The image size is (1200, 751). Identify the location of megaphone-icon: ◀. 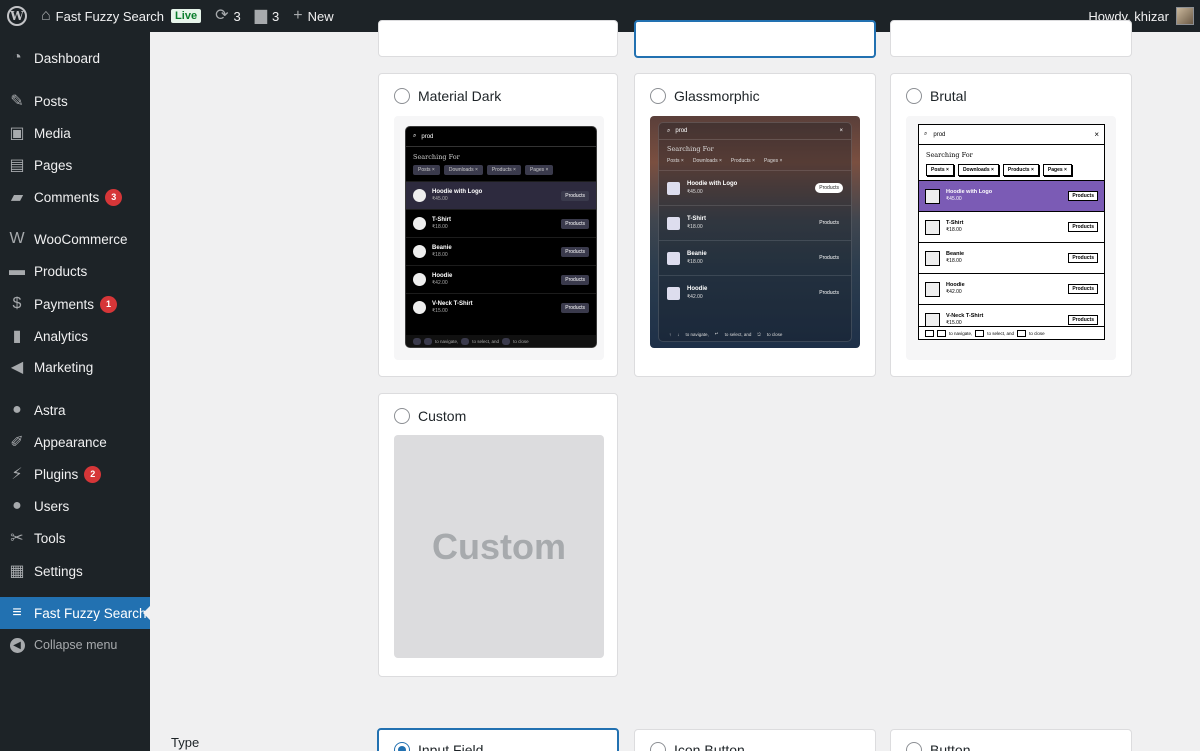
(17, 367).